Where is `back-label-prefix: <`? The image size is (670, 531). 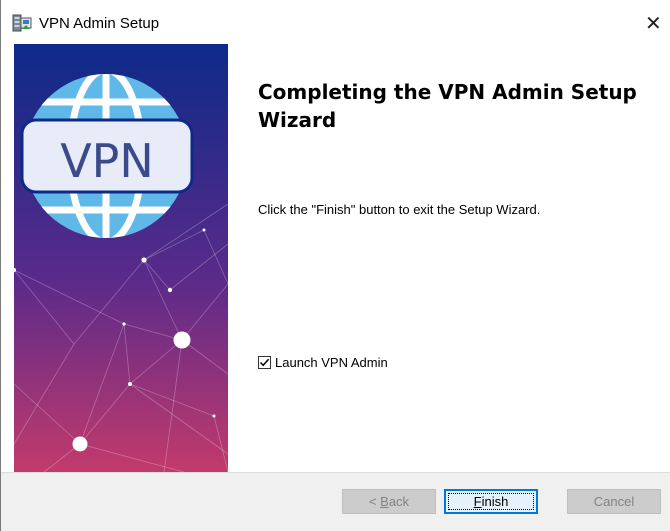
back-label-prefix: < is located at coordinates (374, 501).